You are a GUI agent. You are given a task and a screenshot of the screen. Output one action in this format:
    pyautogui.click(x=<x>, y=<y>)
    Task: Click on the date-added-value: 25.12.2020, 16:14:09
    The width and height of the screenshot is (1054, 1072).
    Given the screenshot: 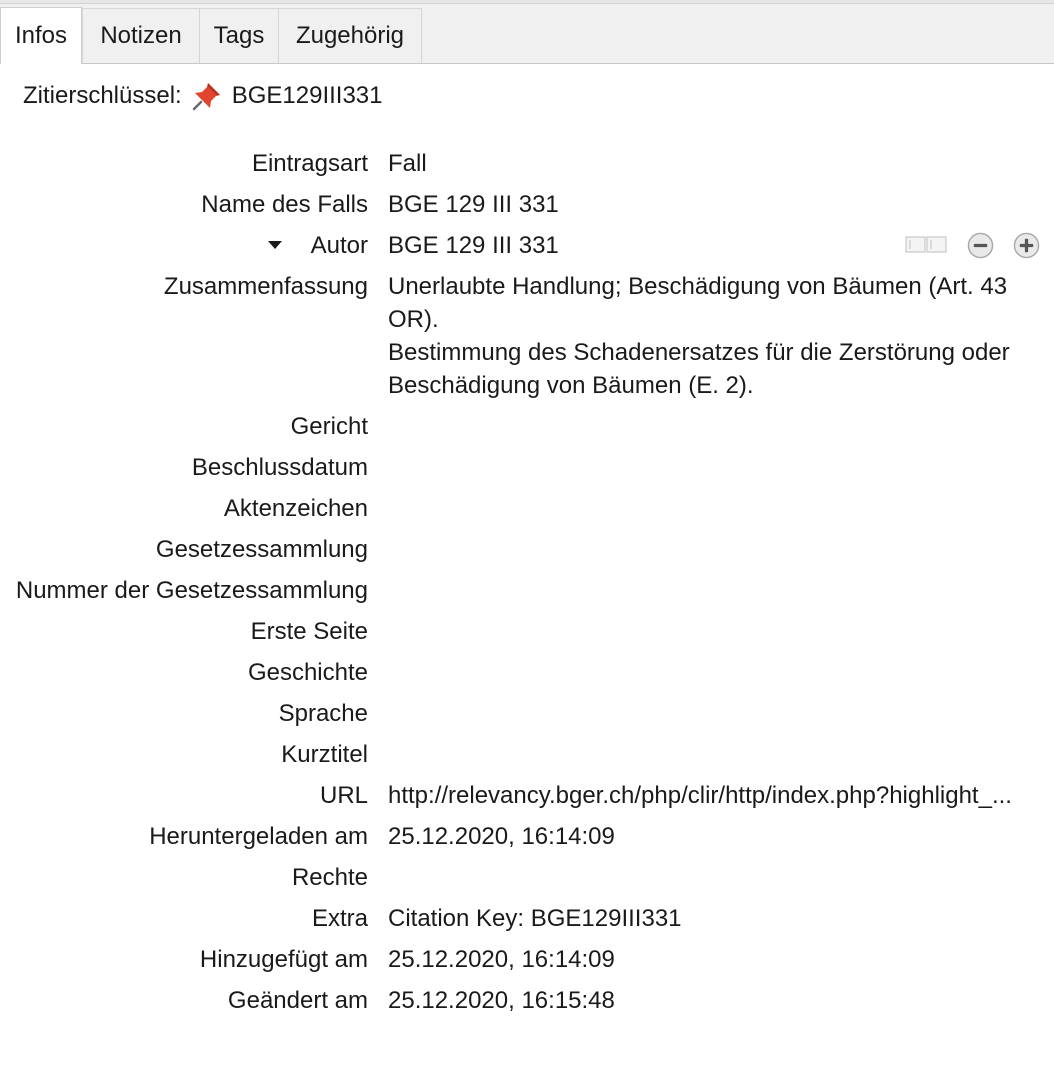 What is the action you would take?
    pyautogui.click(x=501, y=959)
    